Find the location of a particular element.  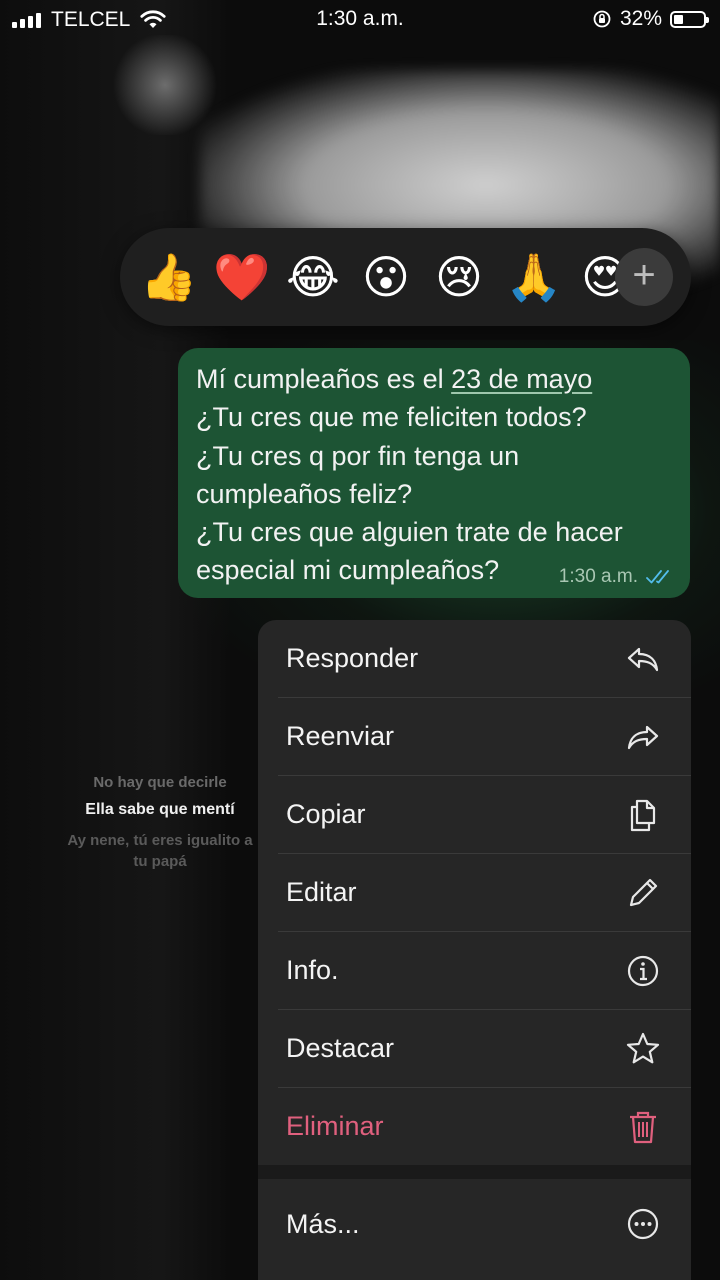

battery-percent: 32% is located at coordinates (640, 18).